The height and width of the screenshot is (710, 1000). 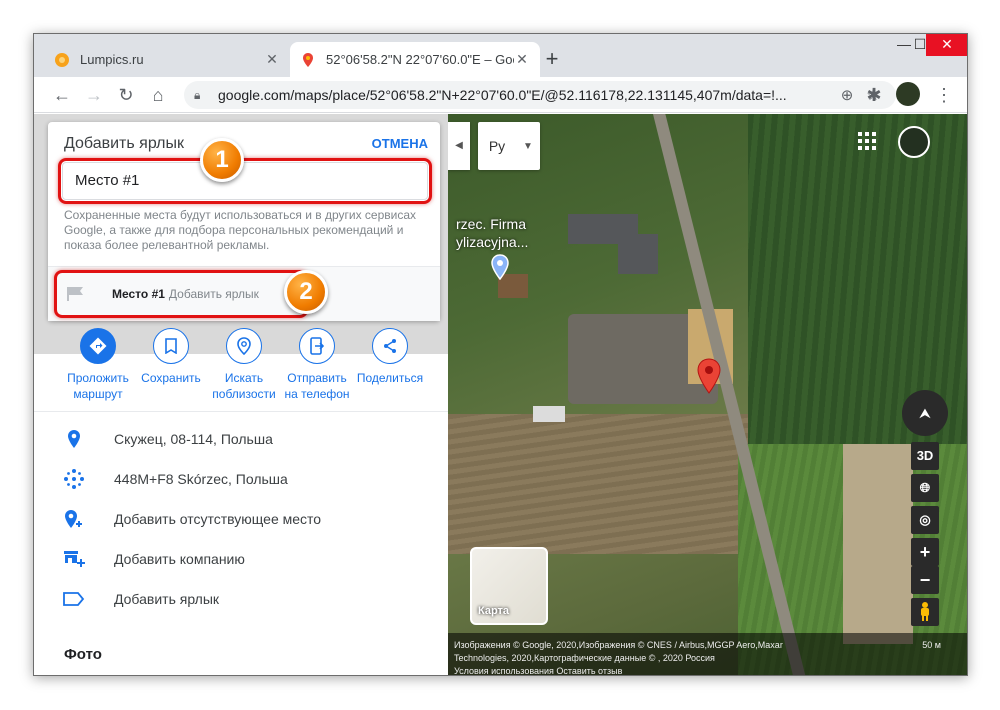 What do you see at coordinates (62, 95) in the screenshot?
I see `back-icon: ←` at bounding box center [62, 95].